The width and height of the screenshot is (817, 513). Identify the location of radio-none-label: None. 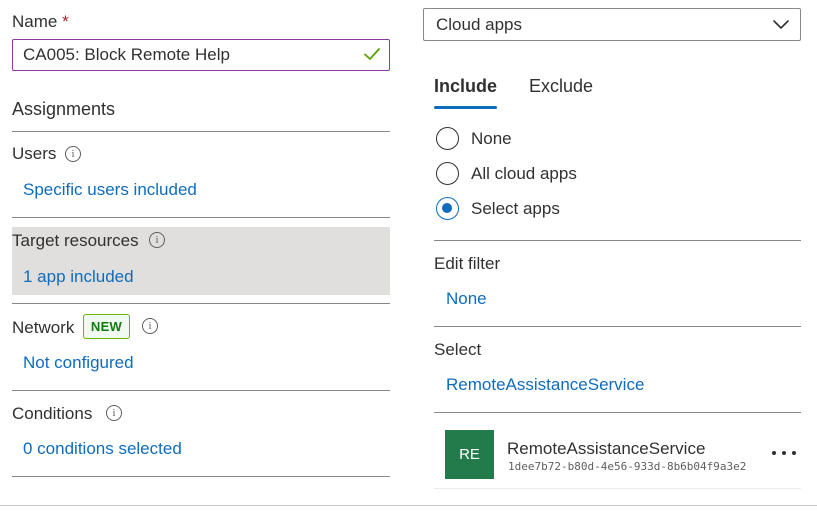
(491, 139).